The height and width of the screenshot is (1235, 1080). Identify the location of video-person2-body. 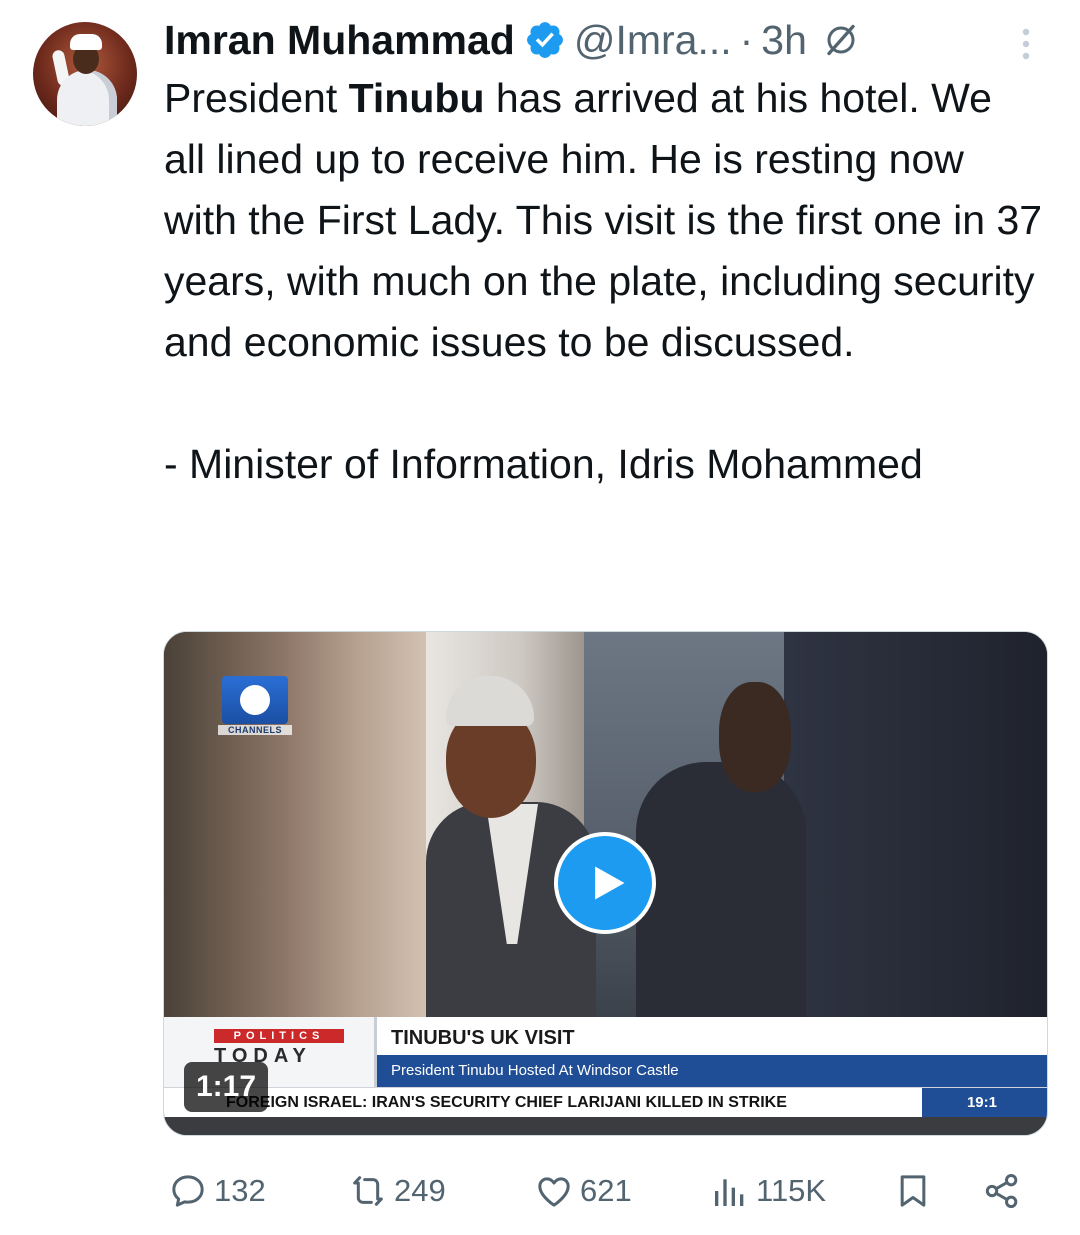
(721, 889).